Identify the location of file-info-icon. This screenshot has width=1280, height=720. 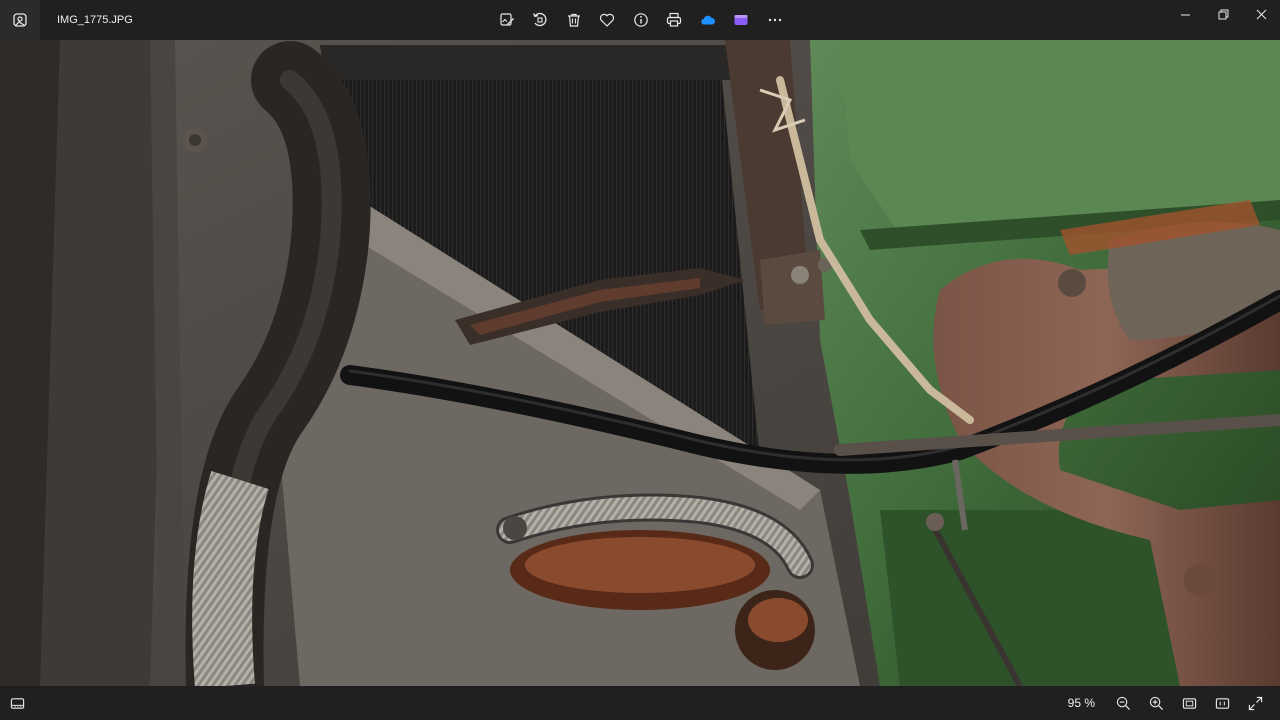
(640, 20).